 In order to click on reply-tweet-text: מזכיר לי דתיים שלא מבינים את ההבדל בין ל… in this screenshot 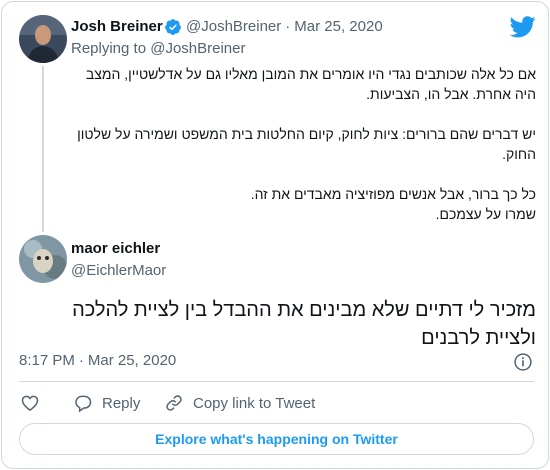, I will do `click(304, 324)`.